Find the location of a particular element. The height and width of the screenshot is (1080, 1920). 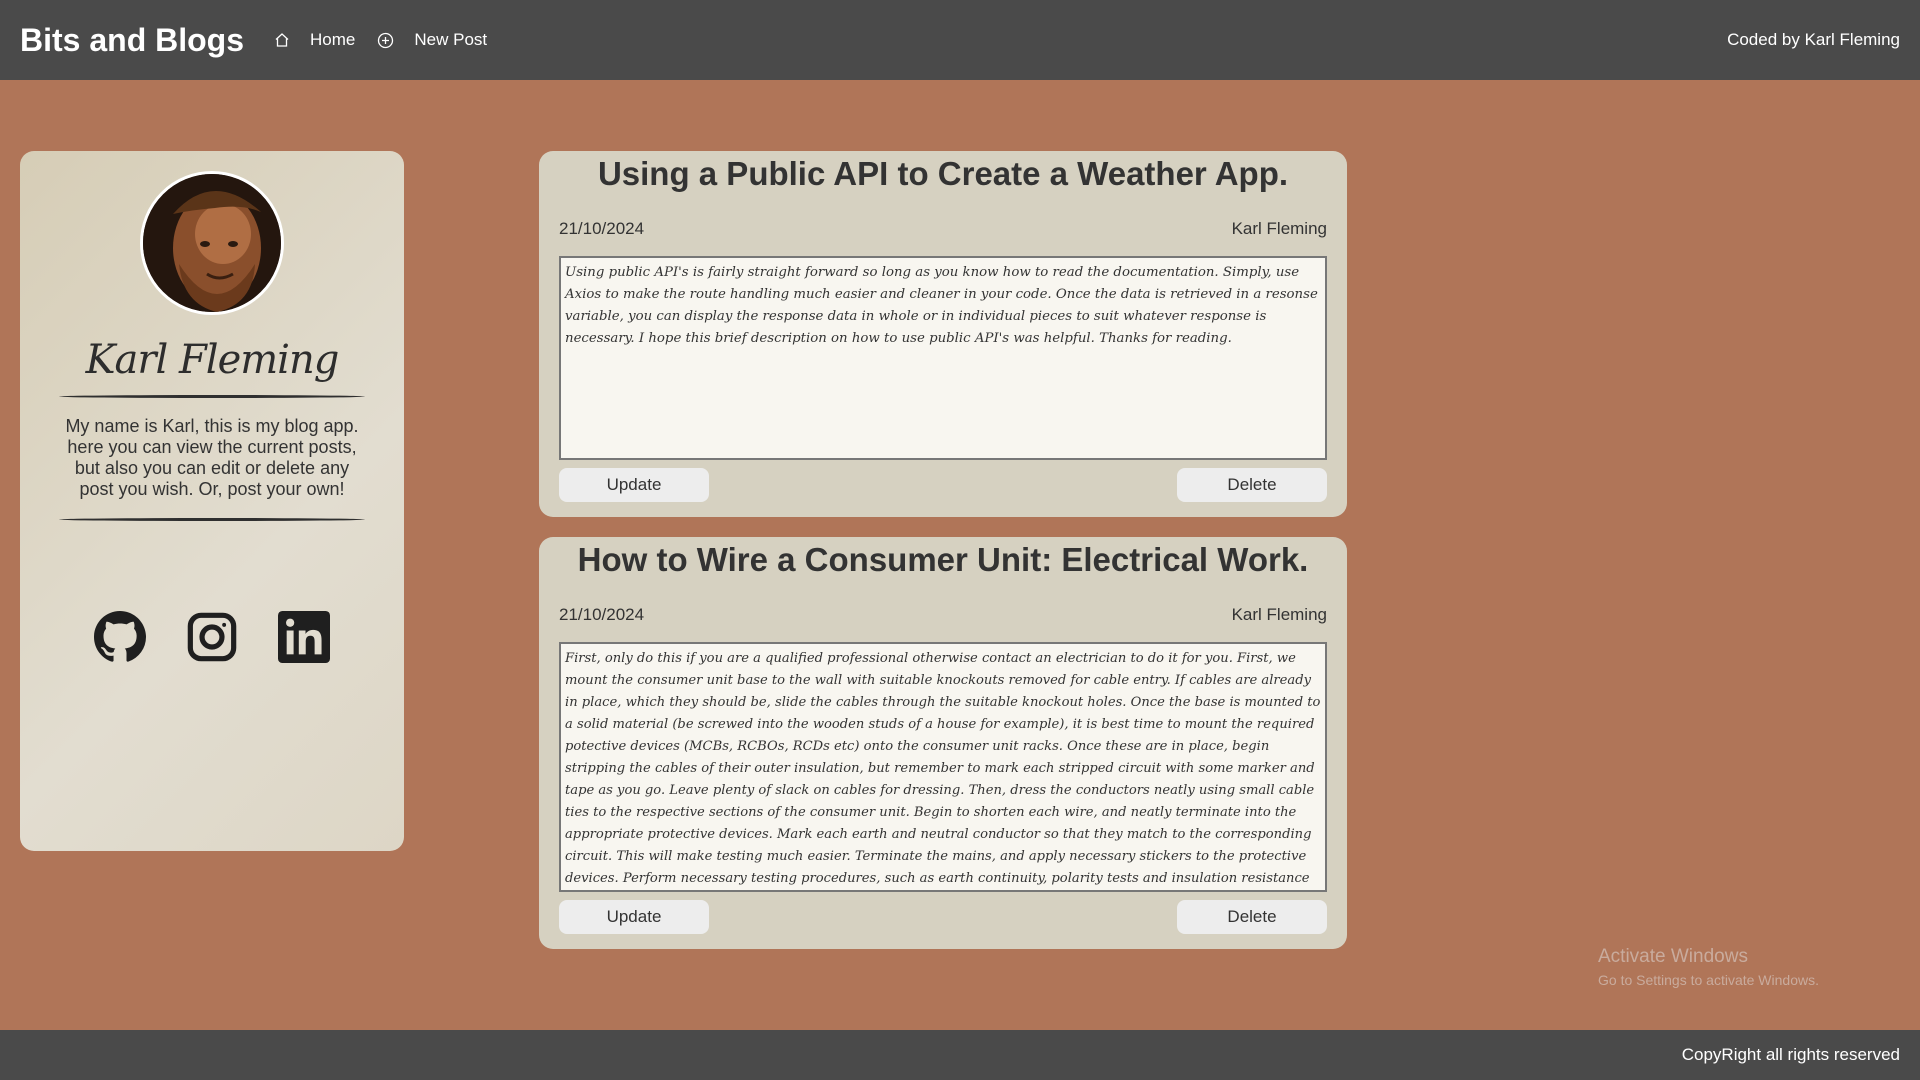

linkedin-icon is located at coordinates (304, 639).